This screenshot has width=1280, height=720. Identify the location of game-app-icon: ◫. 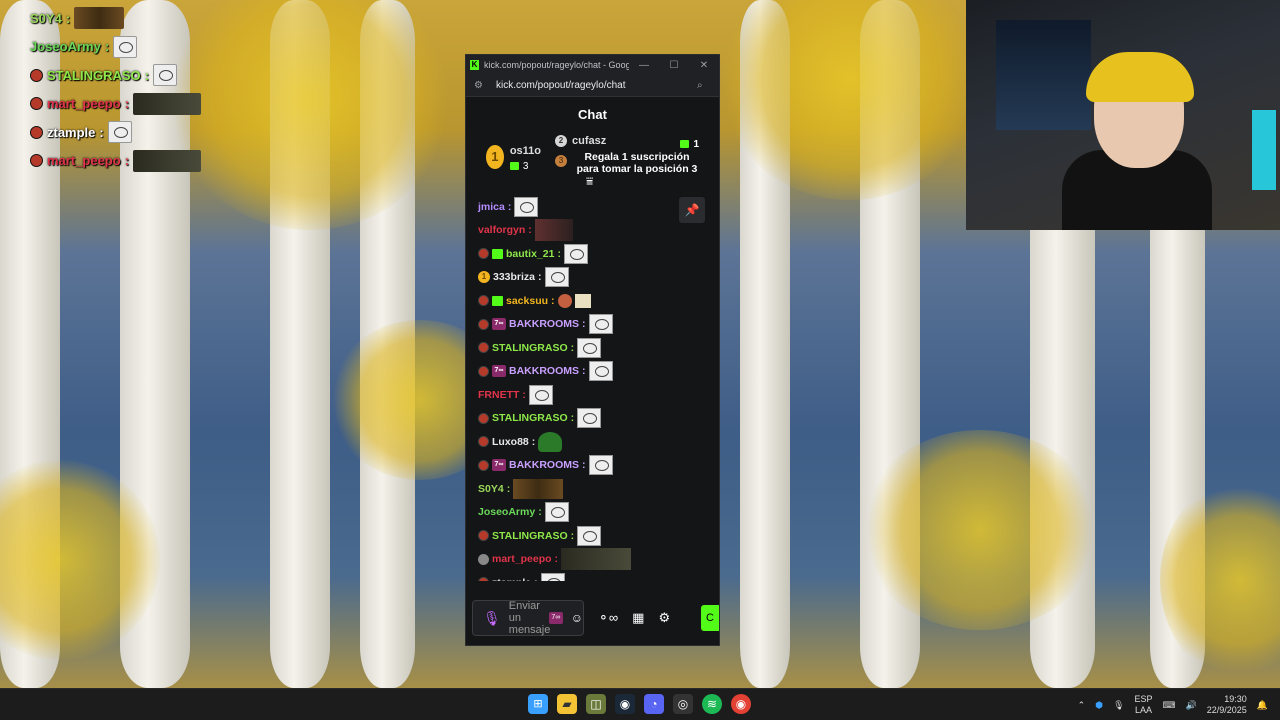
(596, 704).